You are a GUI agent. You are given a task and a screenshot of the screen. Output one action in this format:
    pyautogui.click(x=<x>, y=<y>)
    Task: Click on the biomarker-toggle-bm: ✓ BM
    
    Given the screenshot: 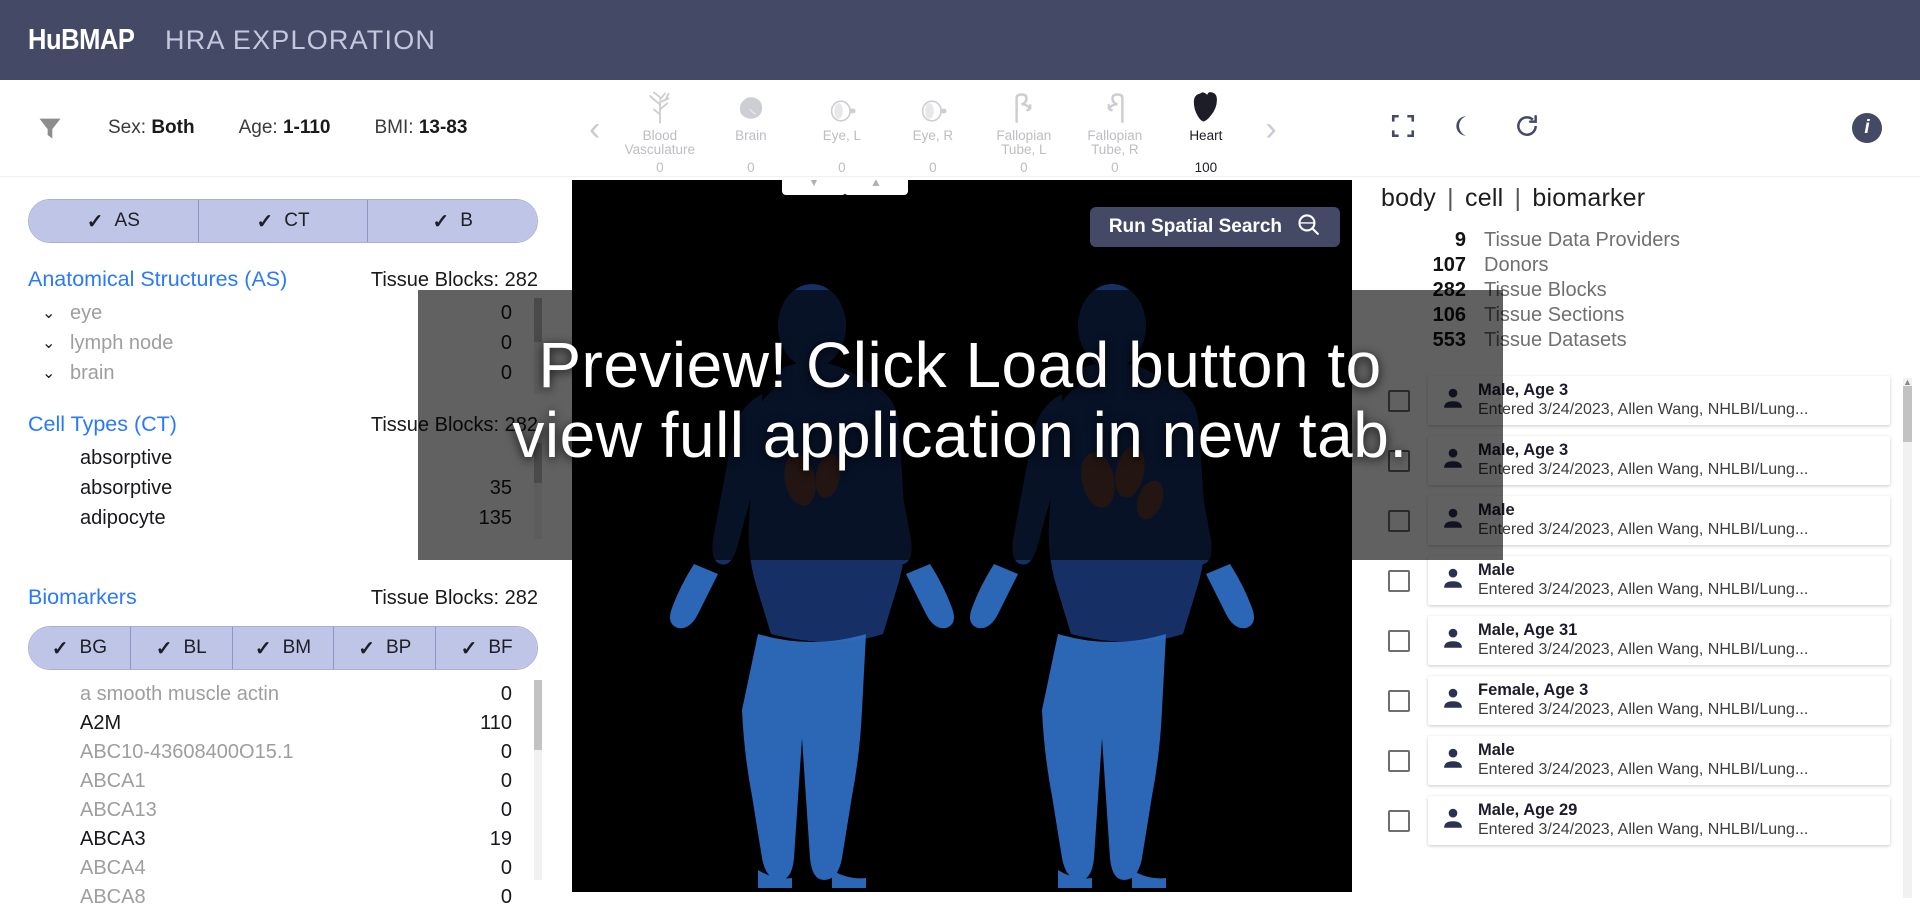 What is the action you would take?
    pyautogui.click(x=283, y=648)
    